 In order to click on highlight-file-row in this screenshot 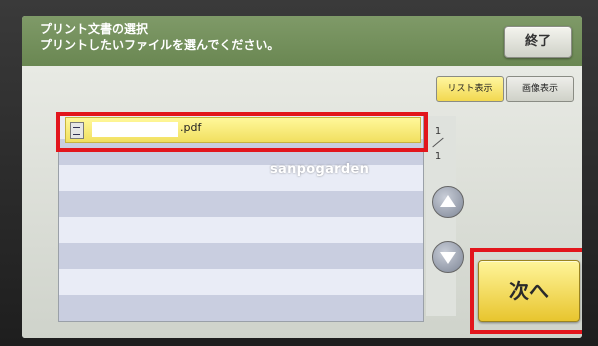, I will do `click(242, 132)`.